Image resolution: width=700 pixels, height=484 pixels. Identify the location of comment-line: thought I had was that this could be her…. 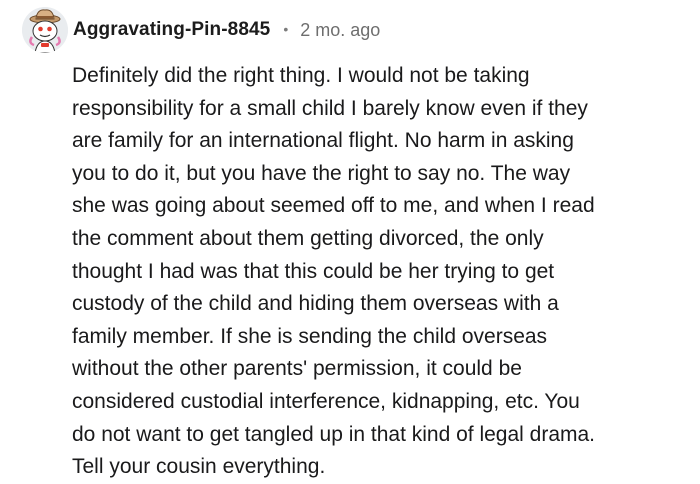
(313, 271).